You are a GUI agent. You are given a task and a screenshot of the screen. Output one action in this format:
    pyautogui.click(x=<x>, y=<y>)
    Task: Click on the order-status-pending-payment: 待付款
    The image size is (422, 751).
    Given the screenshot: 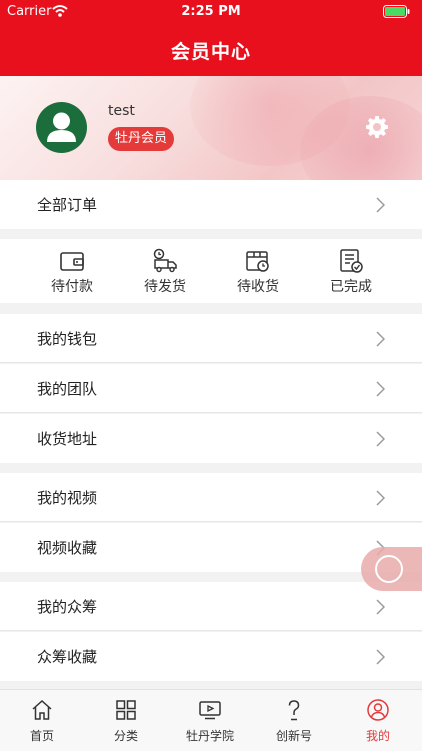 What is the action you would take?
    pyautogui.click(x=72, y=271)
    